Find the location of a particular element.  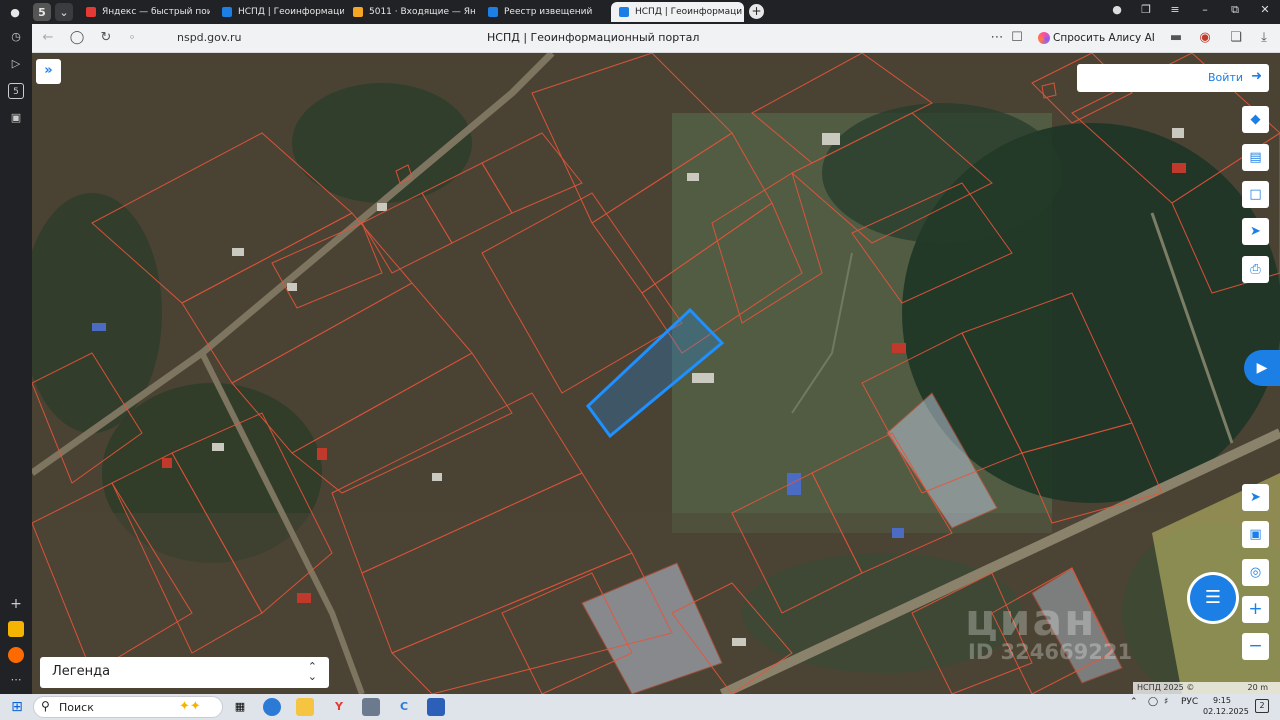

zoom-in-icon: + is located at coordinates (1255, 609).